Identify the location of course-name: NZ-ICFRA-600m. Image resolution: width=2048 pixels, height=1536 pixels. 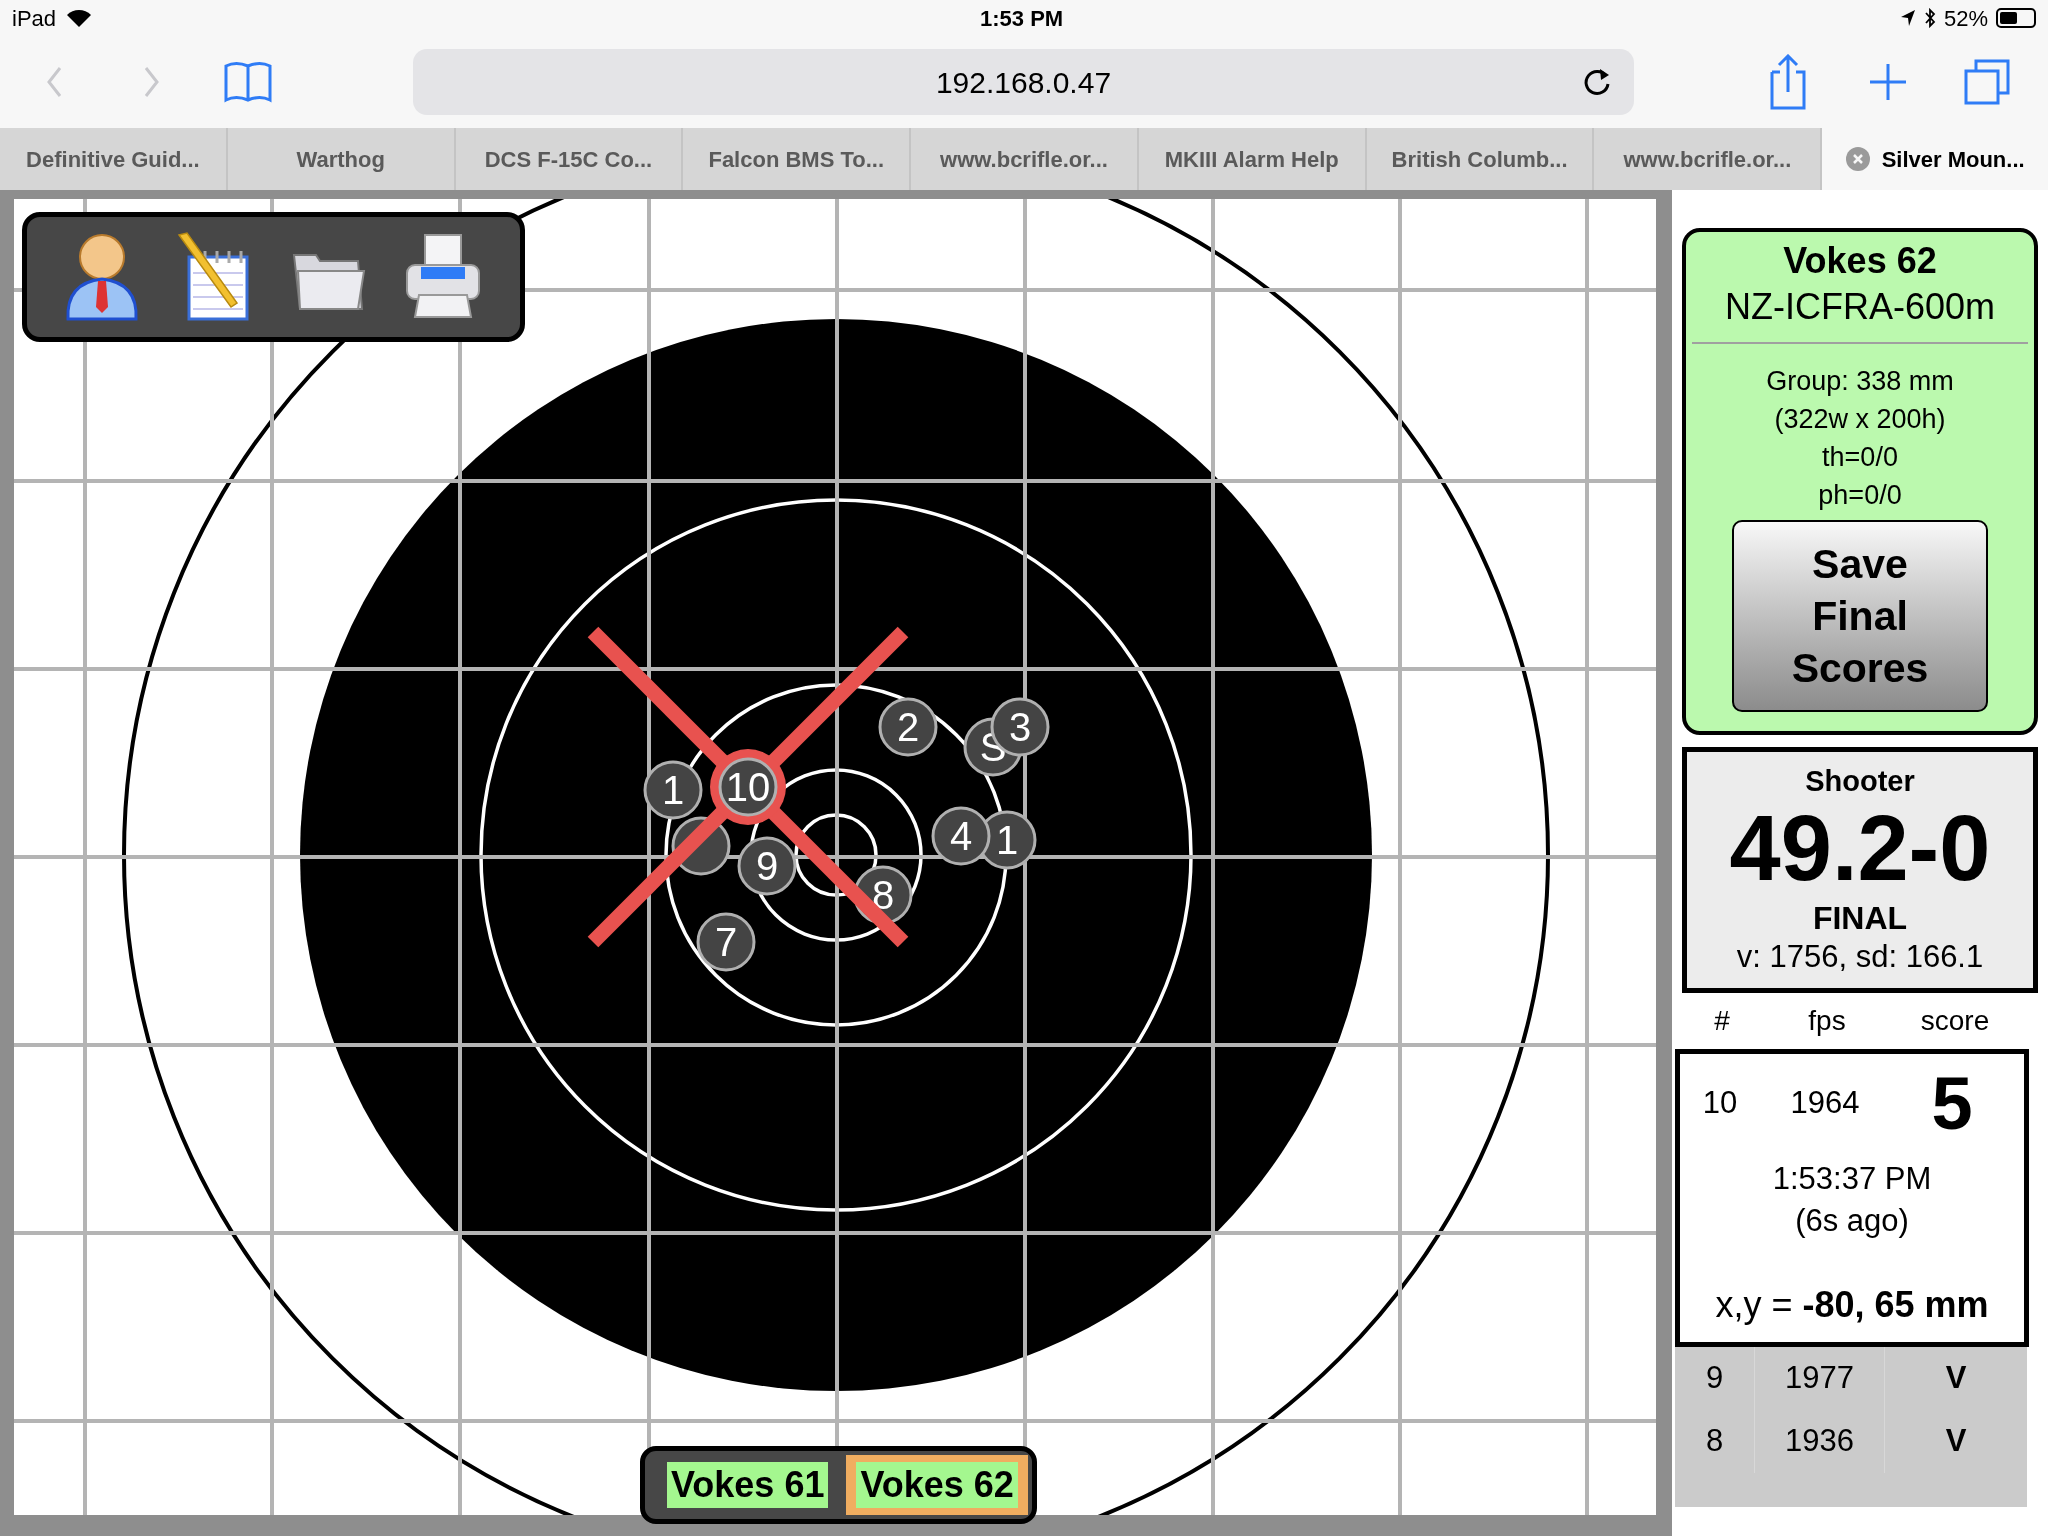
(1860, 307).